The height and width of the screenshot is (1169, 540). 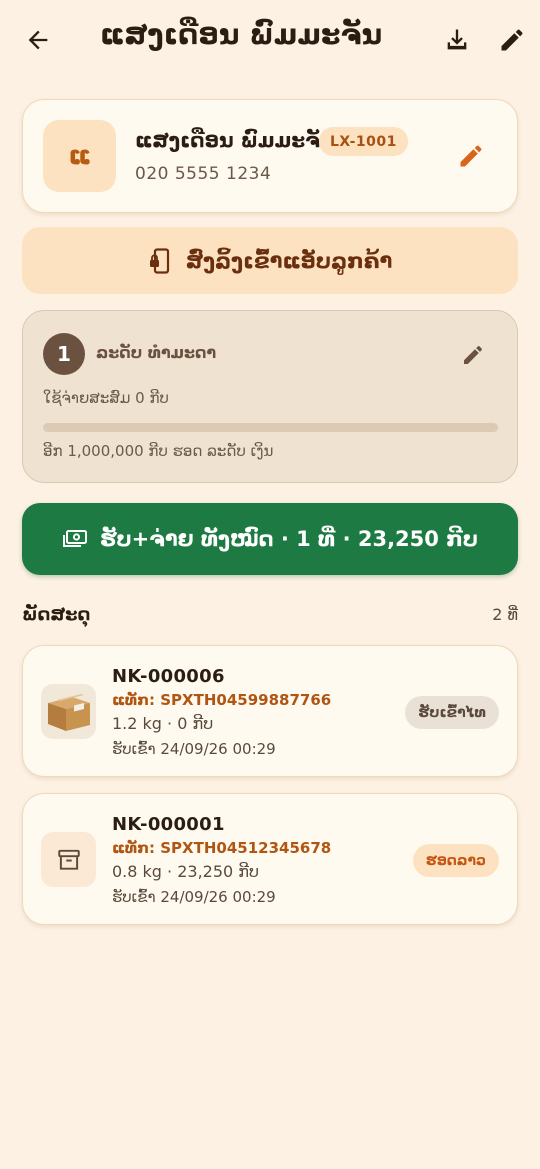 I want to click on level-total-spent: ໃຊ້ຈ່າຍສະສົມ 0 ກີບ, so click(x=106, y=398).